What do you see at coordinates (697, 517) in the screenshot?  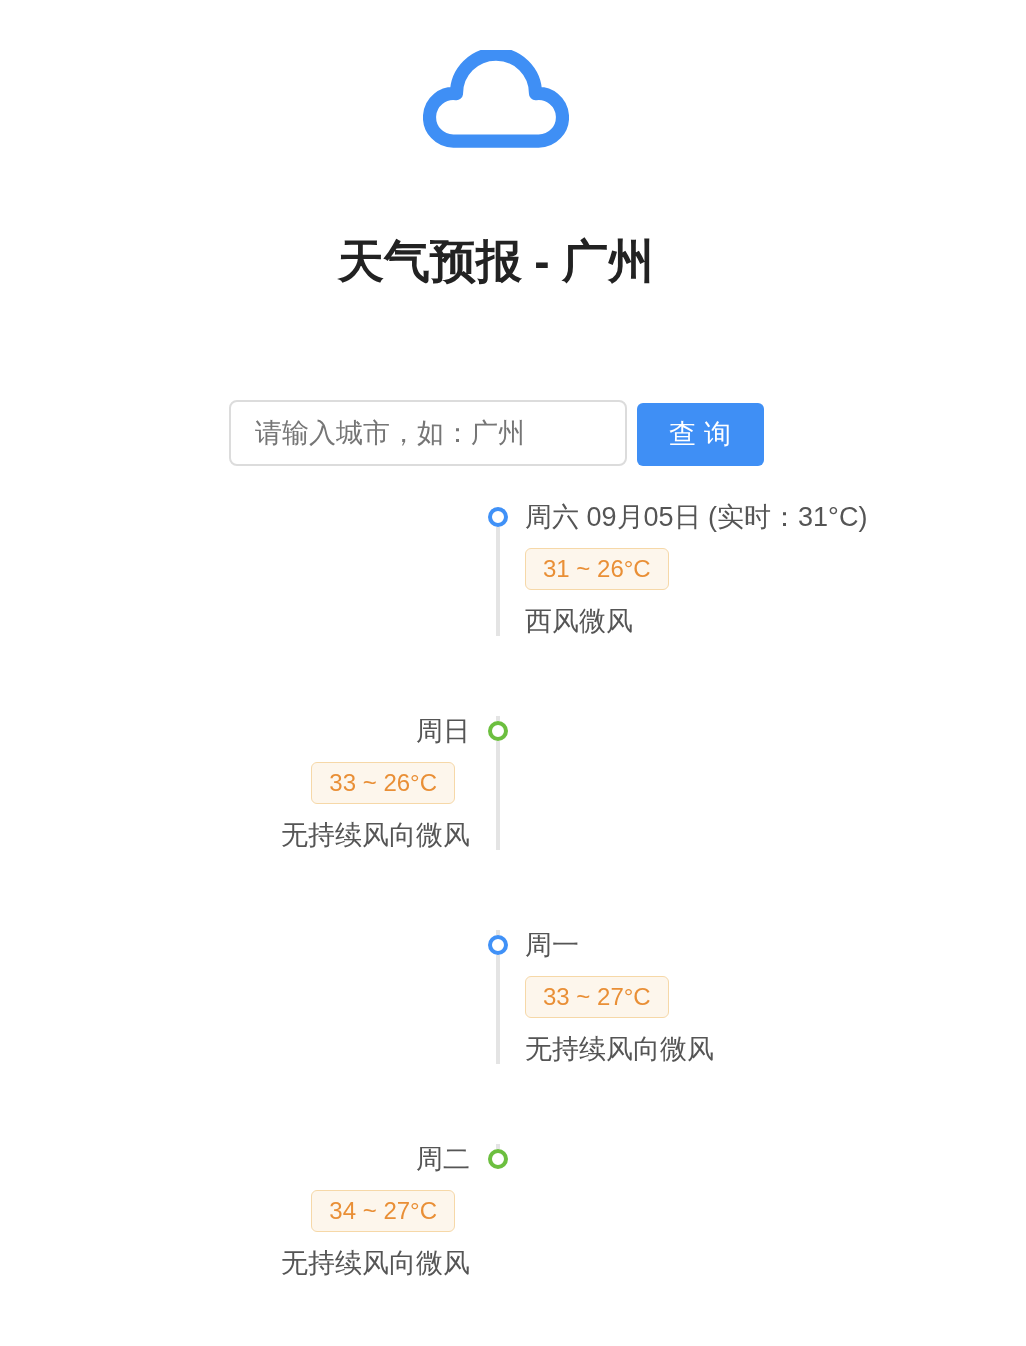 I see `day-title: 周六 09月05日 (实时：31°C)` at bounding box center [697, 517].